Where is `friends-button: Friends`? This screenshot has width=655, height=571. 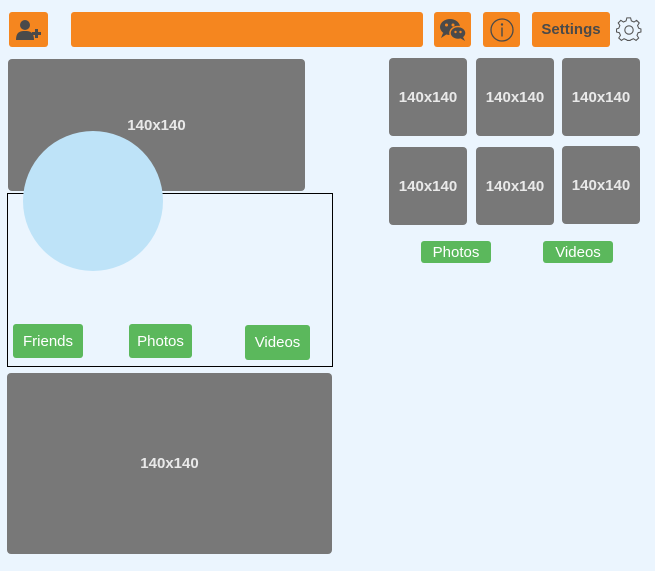
friends-button: Friends is located at coordinates (48, 341).